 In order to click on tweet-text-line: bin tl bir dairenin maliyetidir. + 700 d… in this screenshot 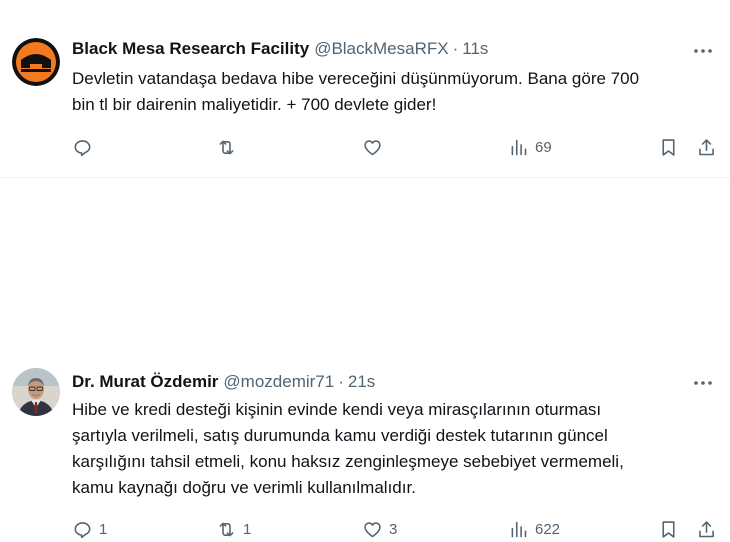, I will do `click(254, 104)`.